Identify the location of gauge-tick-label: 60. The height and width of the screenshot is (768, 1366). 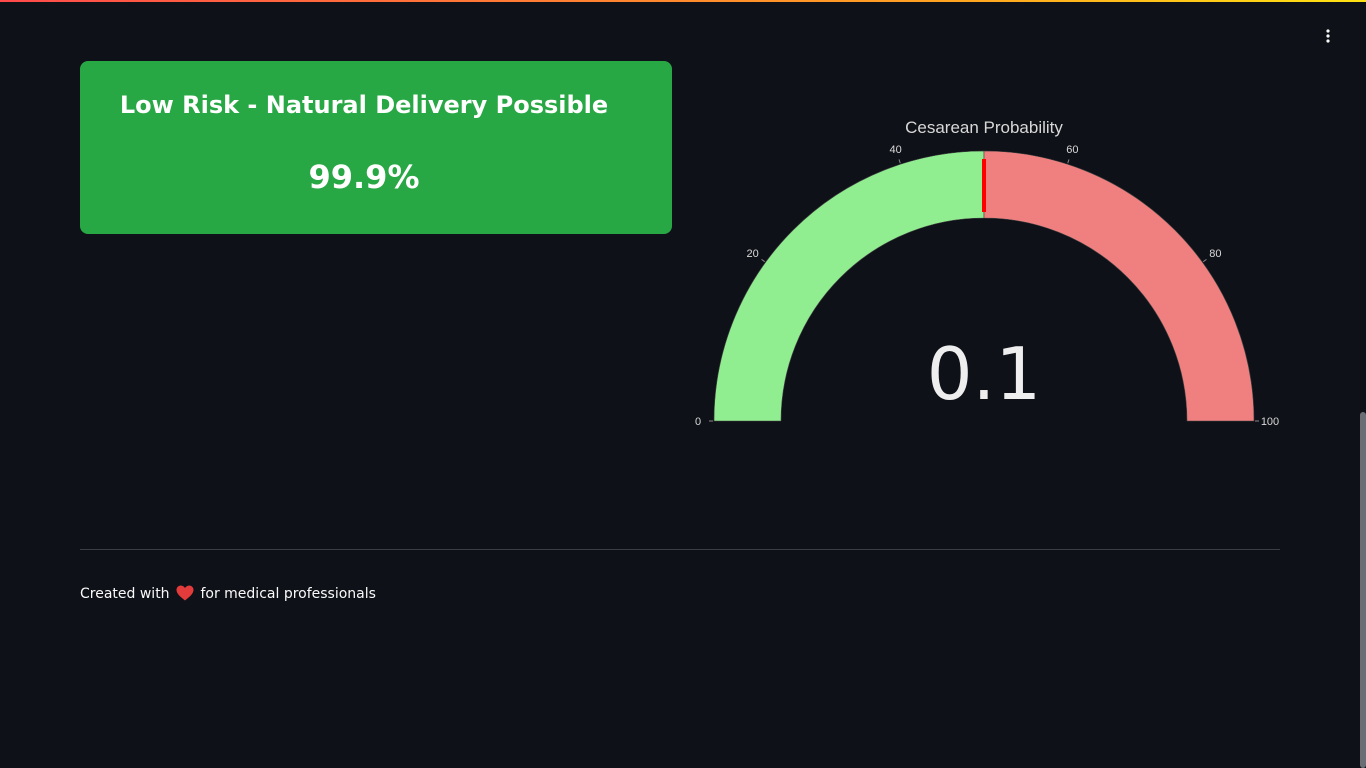
(1072, 150).